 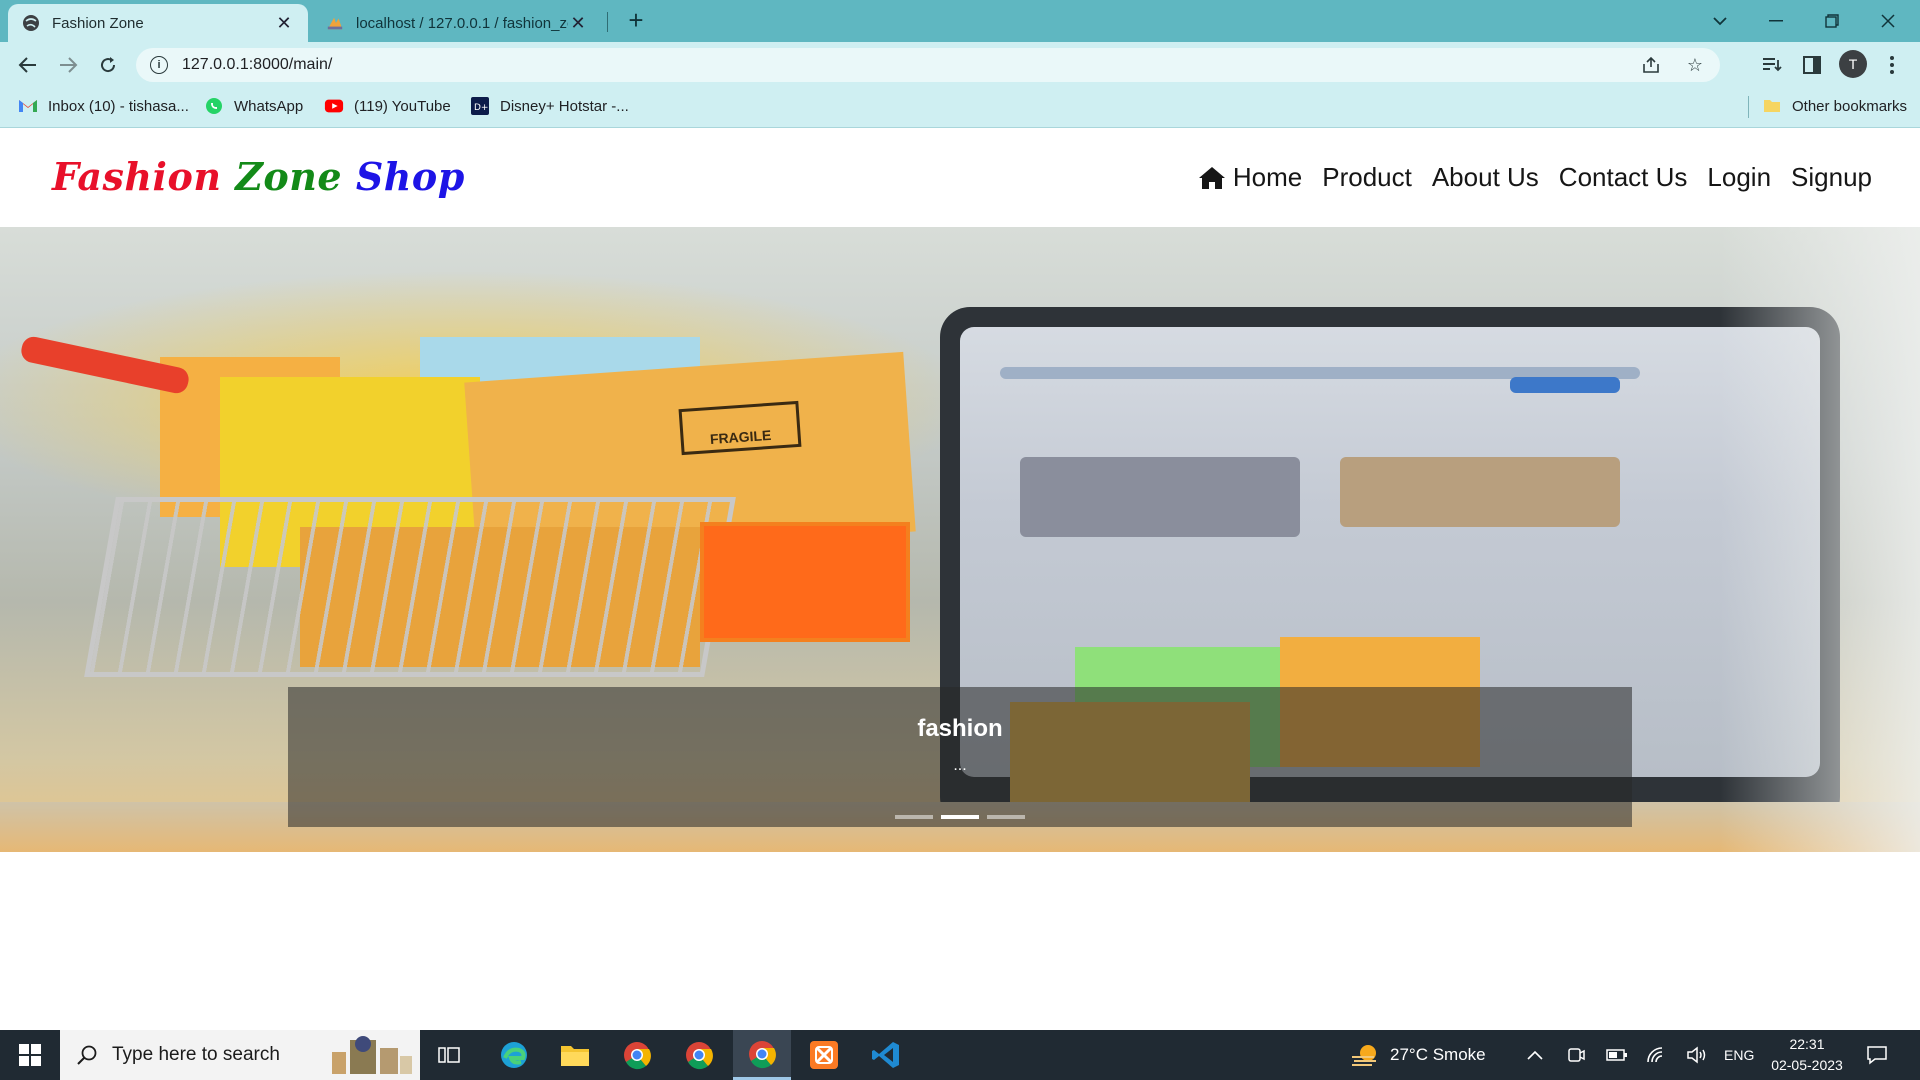 I want to click on globe-icon, so click(x=31, y=23).